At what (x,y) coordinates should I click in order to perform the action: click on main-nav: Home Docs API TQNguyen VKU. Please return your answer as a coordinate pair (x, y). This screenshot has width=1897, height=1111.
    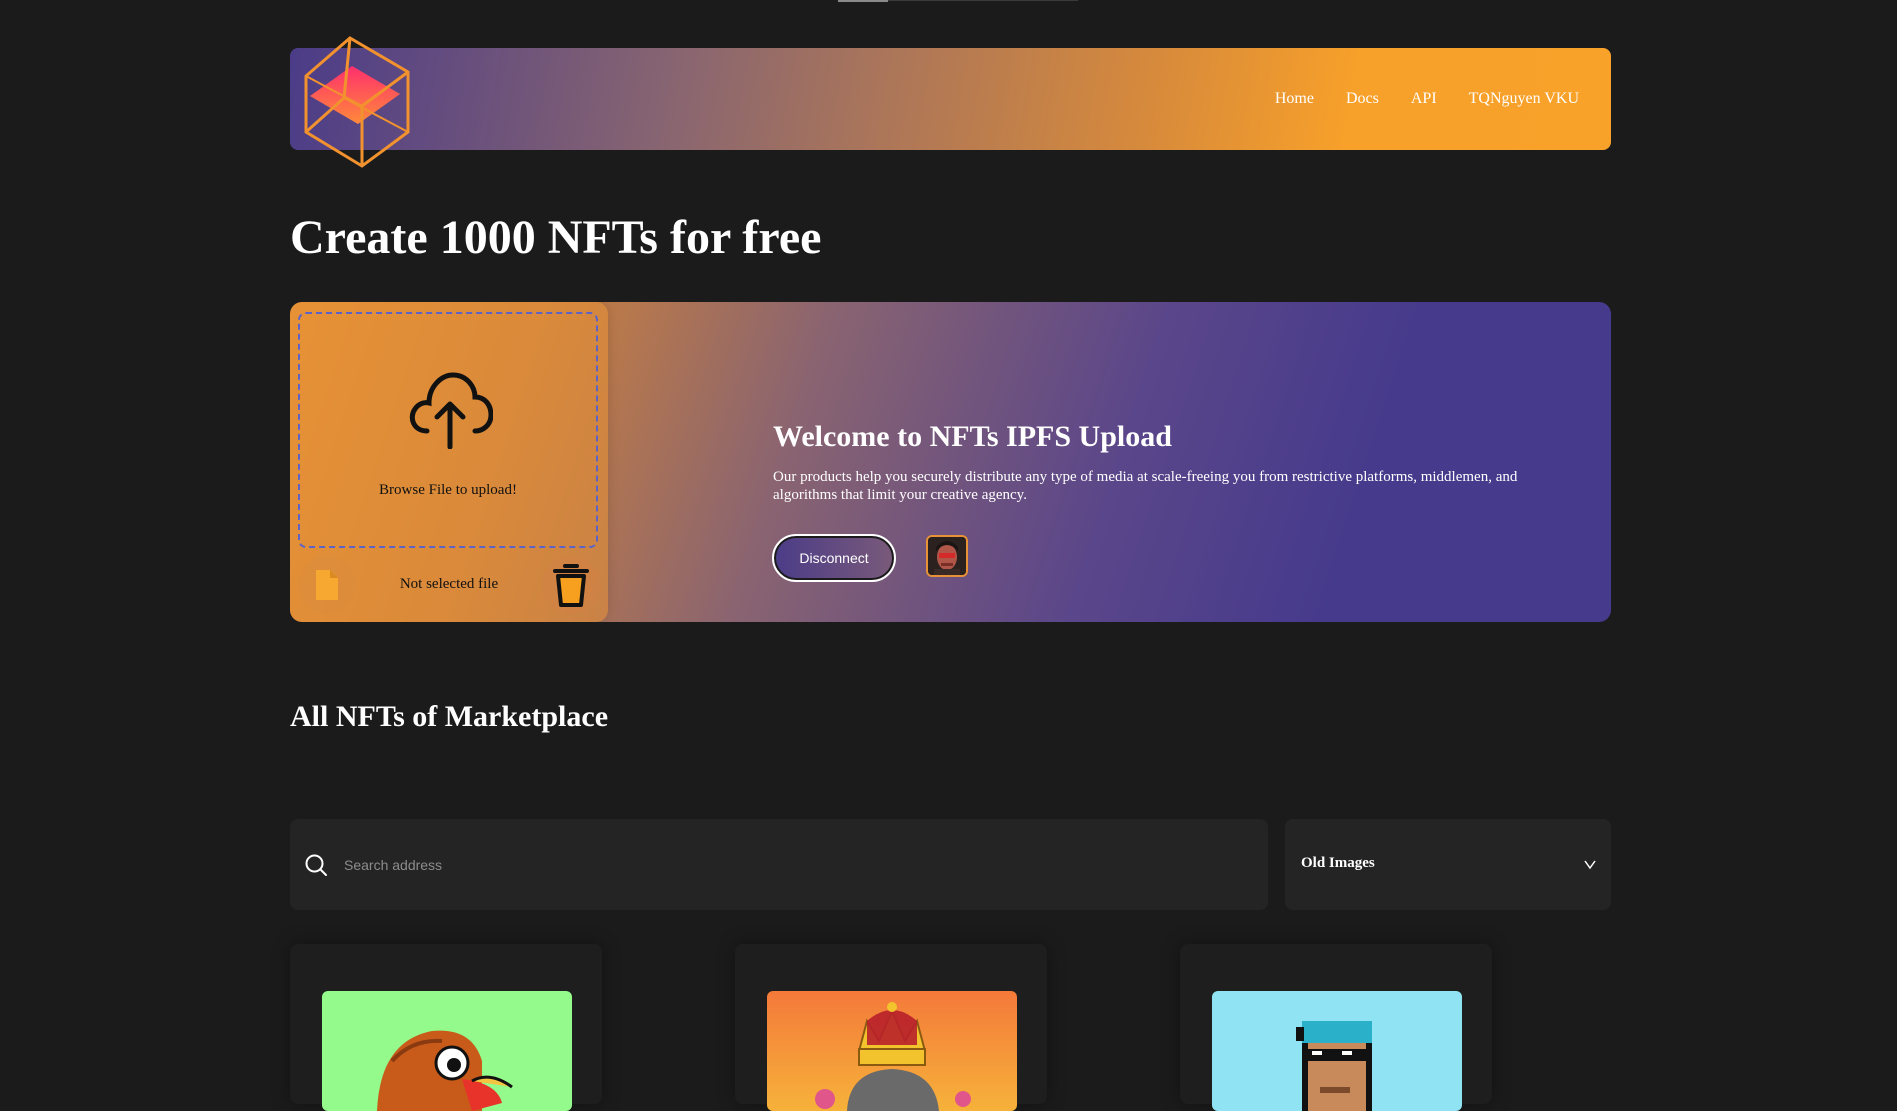
    Looking at the image, I should click on (1427, 99).